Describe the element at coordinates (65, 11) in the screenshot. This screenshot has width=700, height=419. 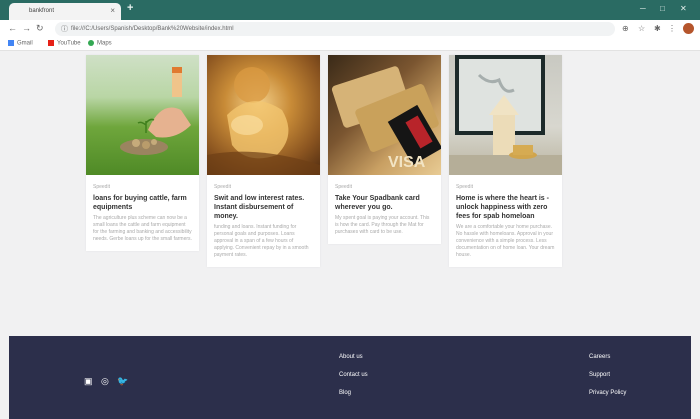
I see `browser-tab: bankfront ×` at that location.